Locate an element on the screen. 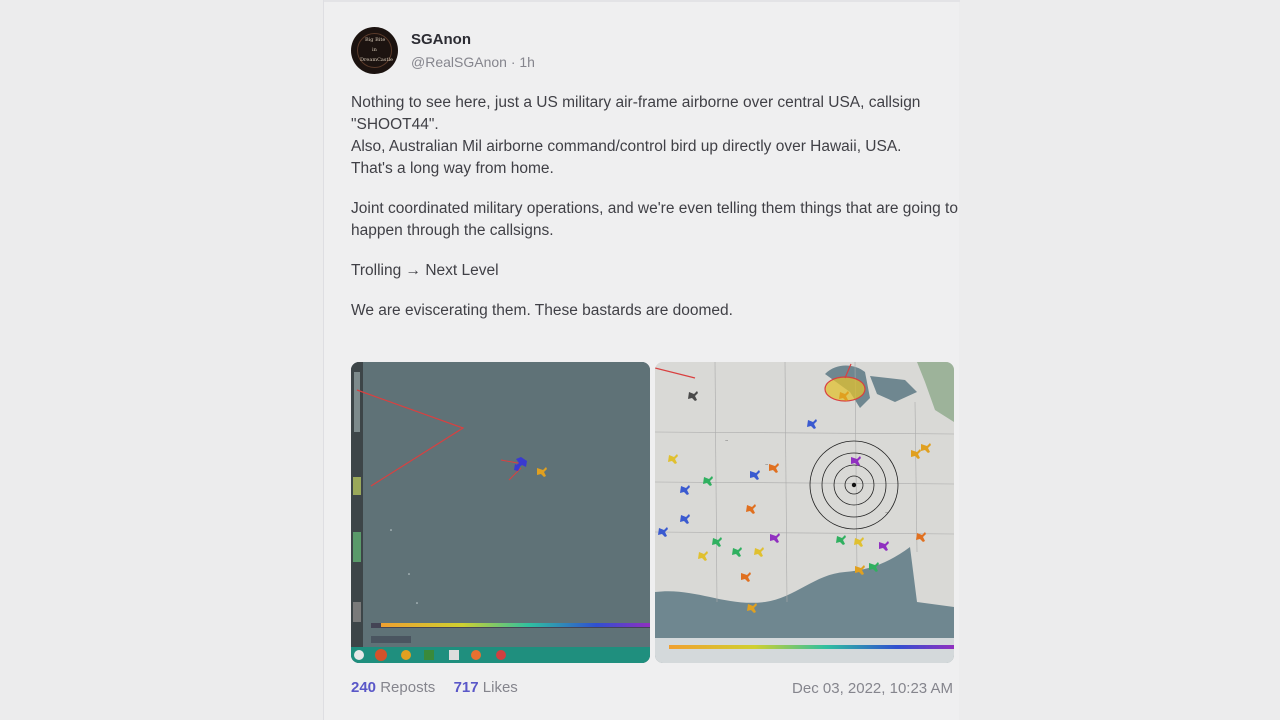 Image resolution: width=1280 pixels, height=720 pixels. avatar-text: Big Bite is located at coordinates (375, 40).